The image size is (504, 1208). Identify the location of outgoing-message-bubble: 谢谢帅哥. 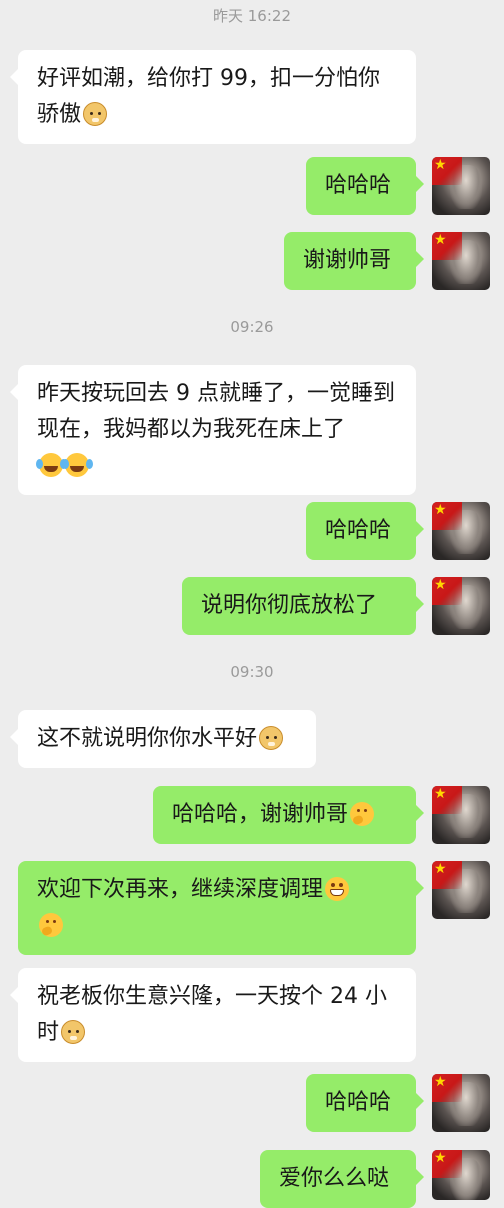
(354, 261).